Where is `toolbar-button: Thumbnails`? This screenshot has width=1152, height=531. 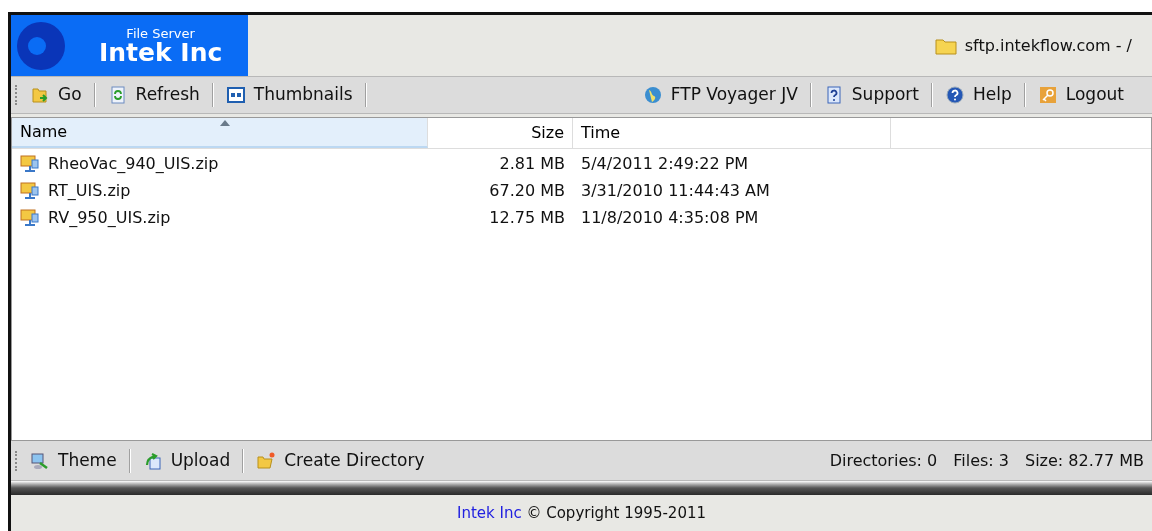
toolbar-button: Thumbnails is located at coordinates (289, 95).